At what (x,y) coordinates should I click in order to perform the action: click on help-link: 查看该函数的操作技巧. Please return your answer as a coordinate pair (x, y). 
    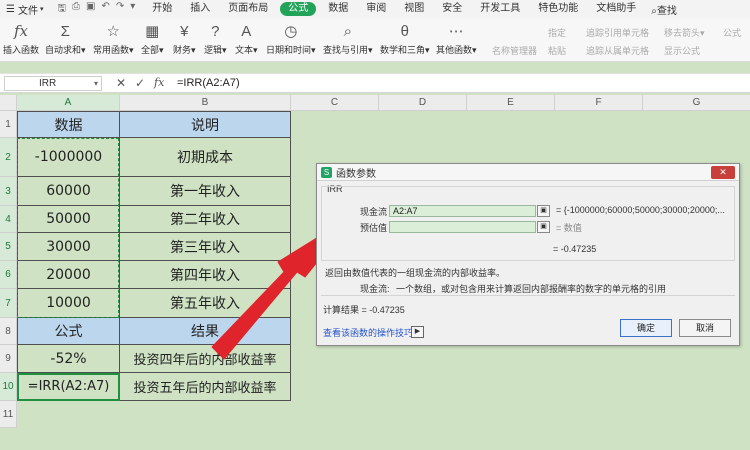
    Looking at the image, I should click on (368, 332).